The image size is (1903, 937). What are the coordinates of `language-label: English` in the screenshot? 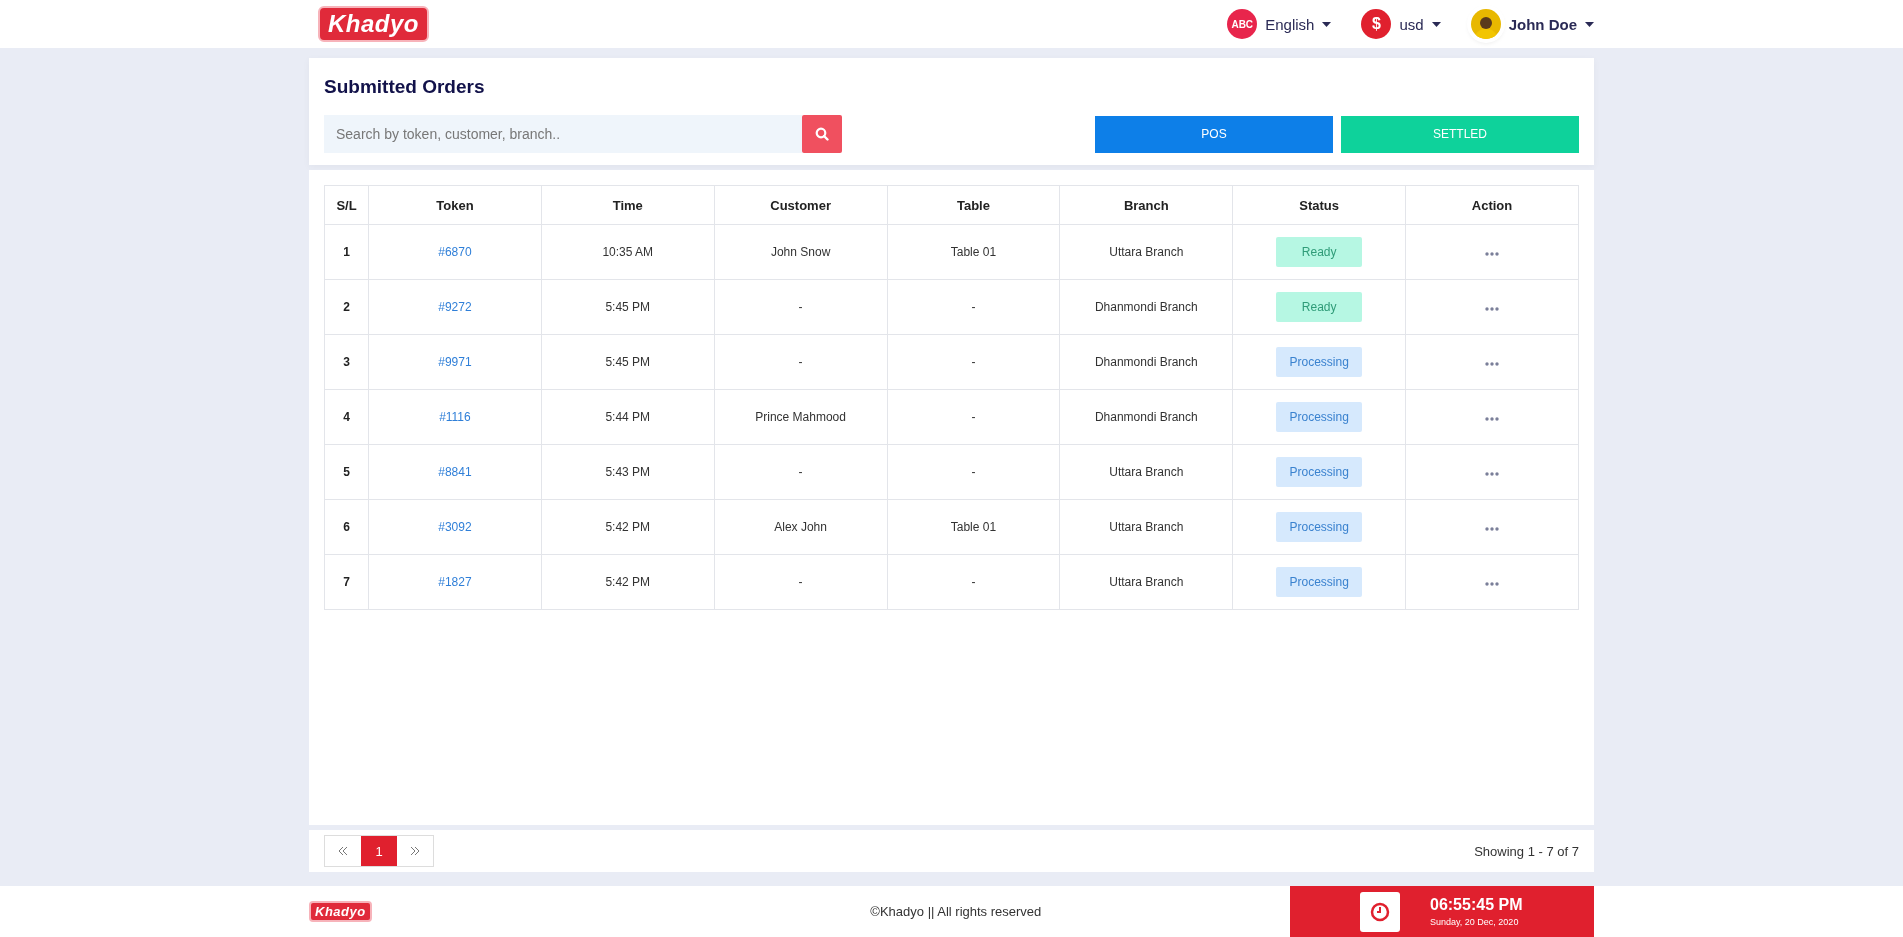 It's located at (1290, 24).